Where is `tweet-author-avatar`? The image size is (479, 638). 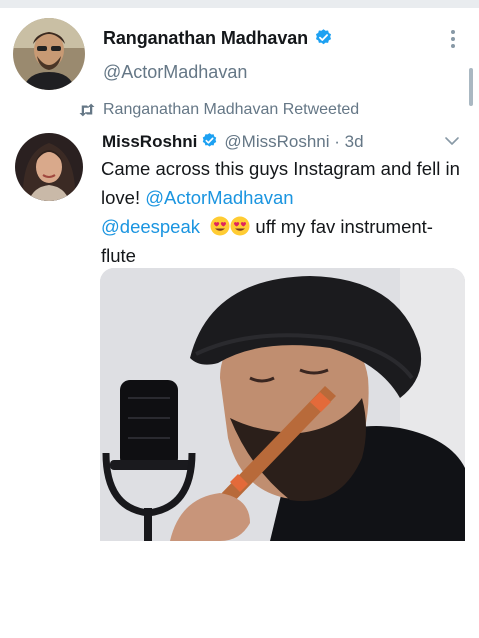 tweet-author-avatar is located at coordinates (49, 167).